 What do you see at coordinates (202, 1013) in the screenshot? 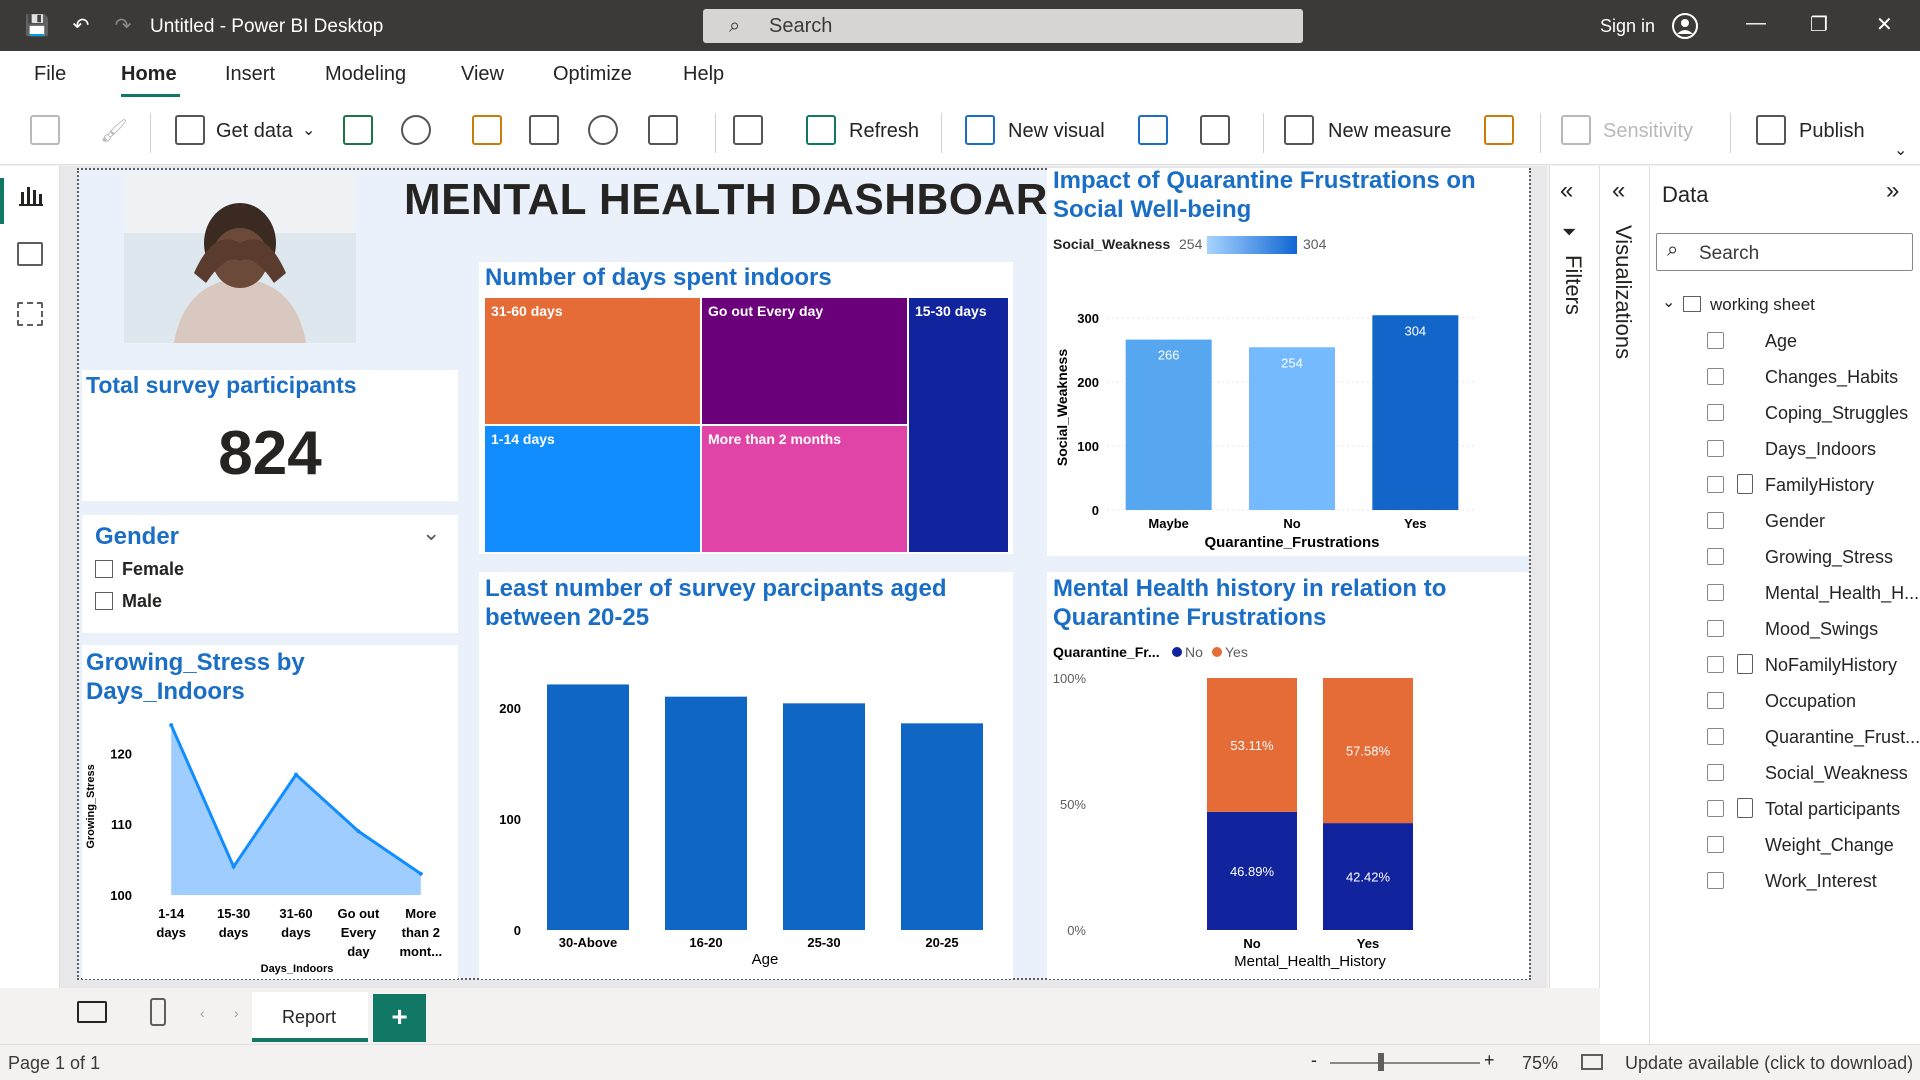
I see `prev-page-icon: ‹` at bounding box center [202, 1013].